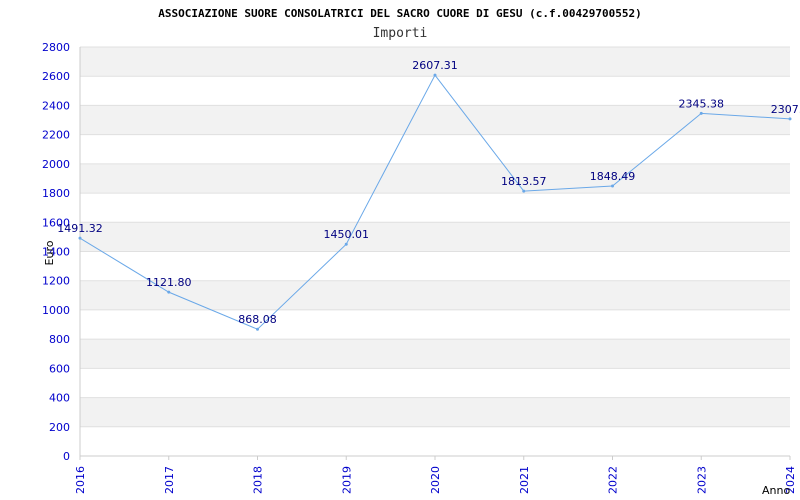  What do you see at coordinates (524, 480) in the screenshot?
I see `x-tick-label: 2021` at bounding box center [524, 480].